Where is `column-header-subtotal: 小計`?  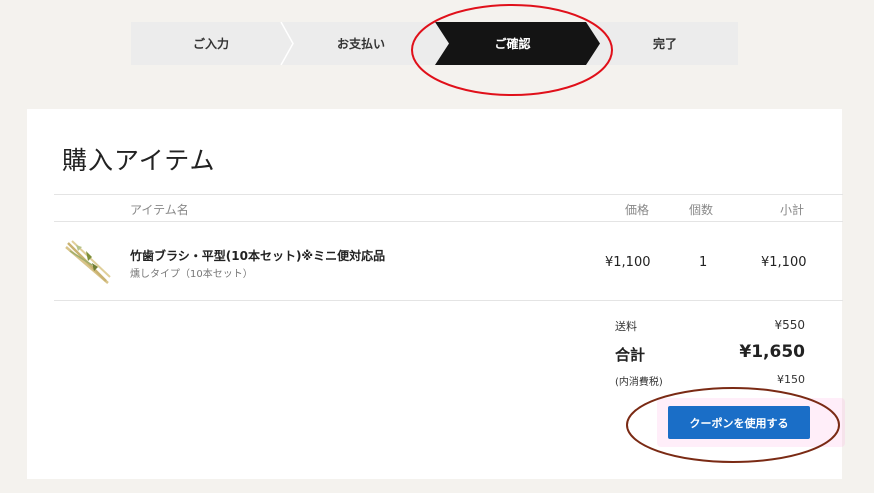
column-header-subtotal: 小計 is located at coordinates (792, 210).